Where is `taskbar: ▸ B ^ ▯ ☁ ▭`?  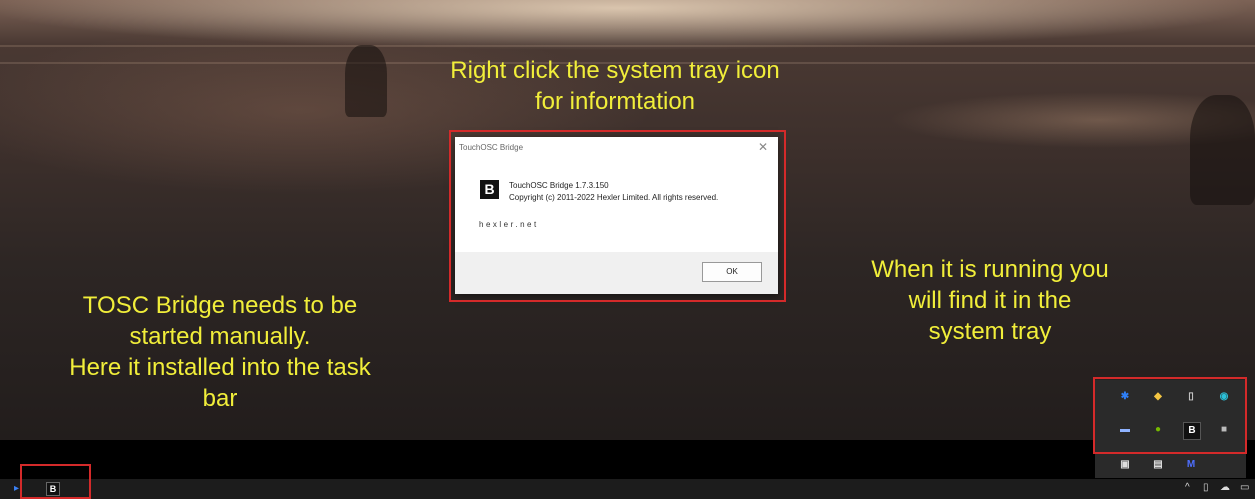 taskbar: ▸ B ^ ▯ ☁ ▭ is located at coordinates (627, 489).